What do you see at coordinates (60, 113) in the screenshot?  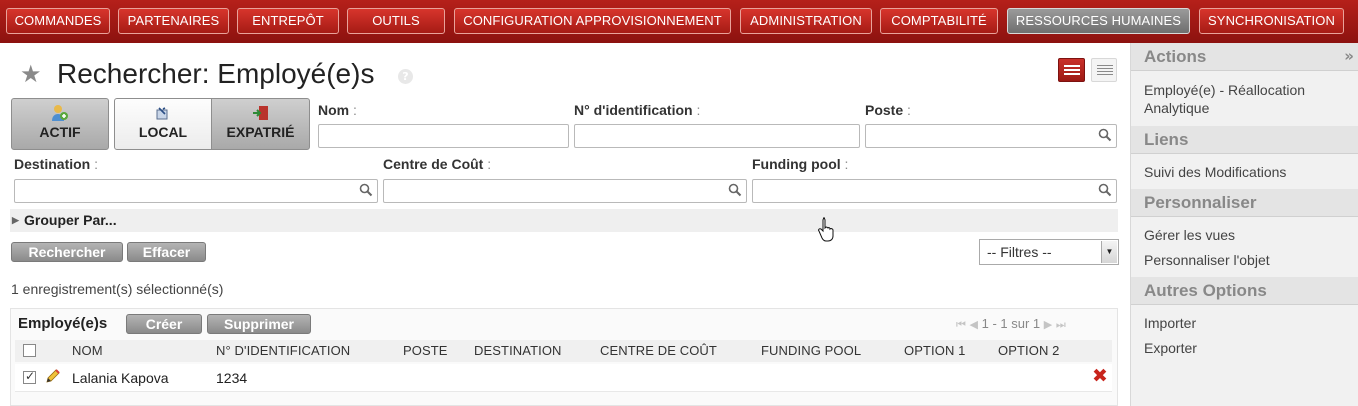 I see `users-icon` at bounding box center [60, 113].